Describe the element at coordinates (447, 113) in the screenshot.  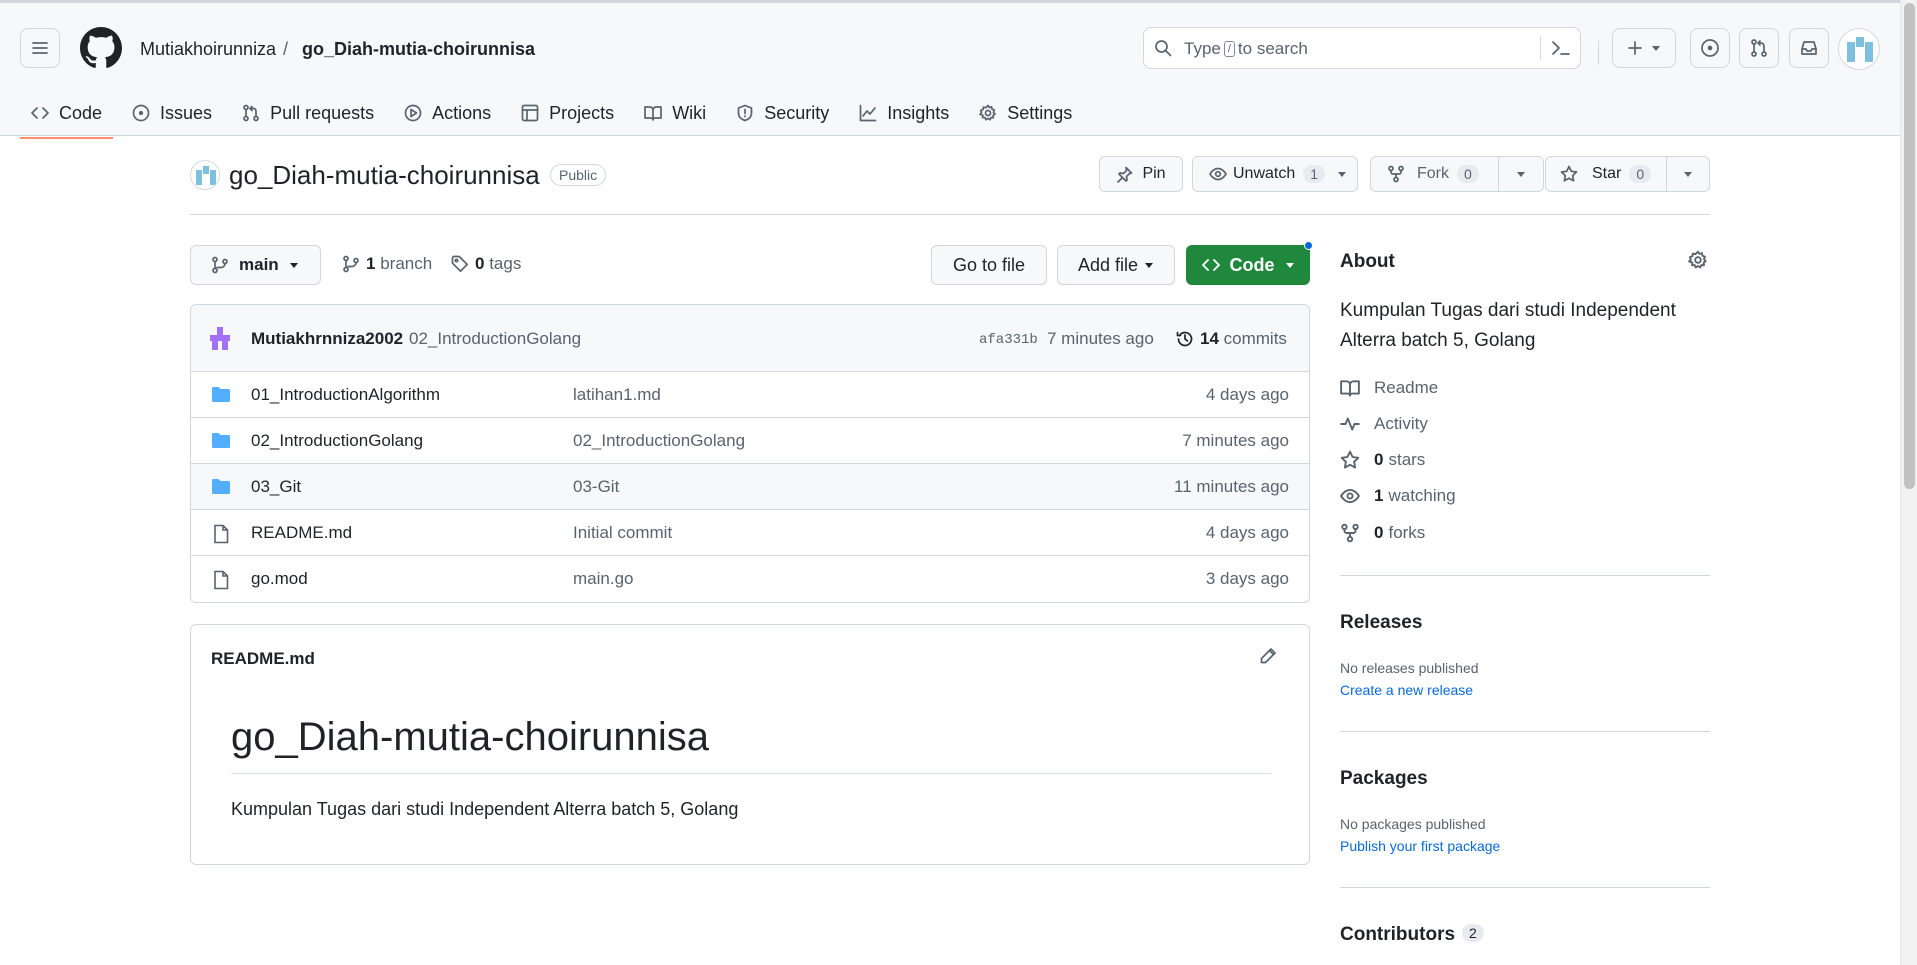
I see `tab-actions: Actions` at that location.